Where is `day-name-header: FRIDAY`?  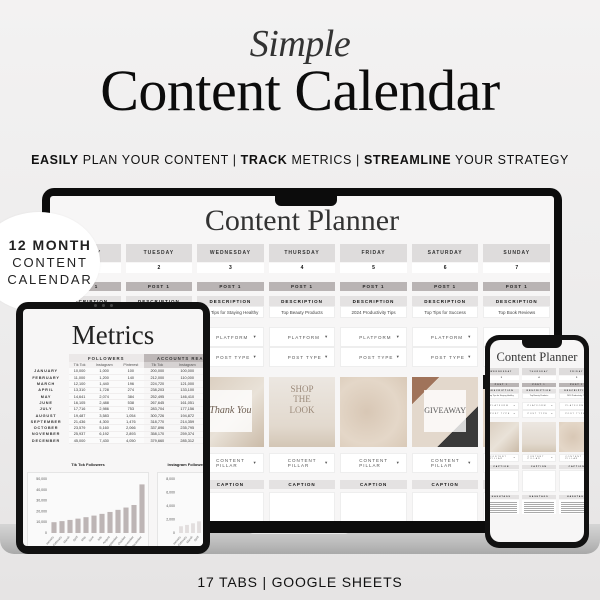
day-name-header: FRIDAY is located at coordinates (571, 371).